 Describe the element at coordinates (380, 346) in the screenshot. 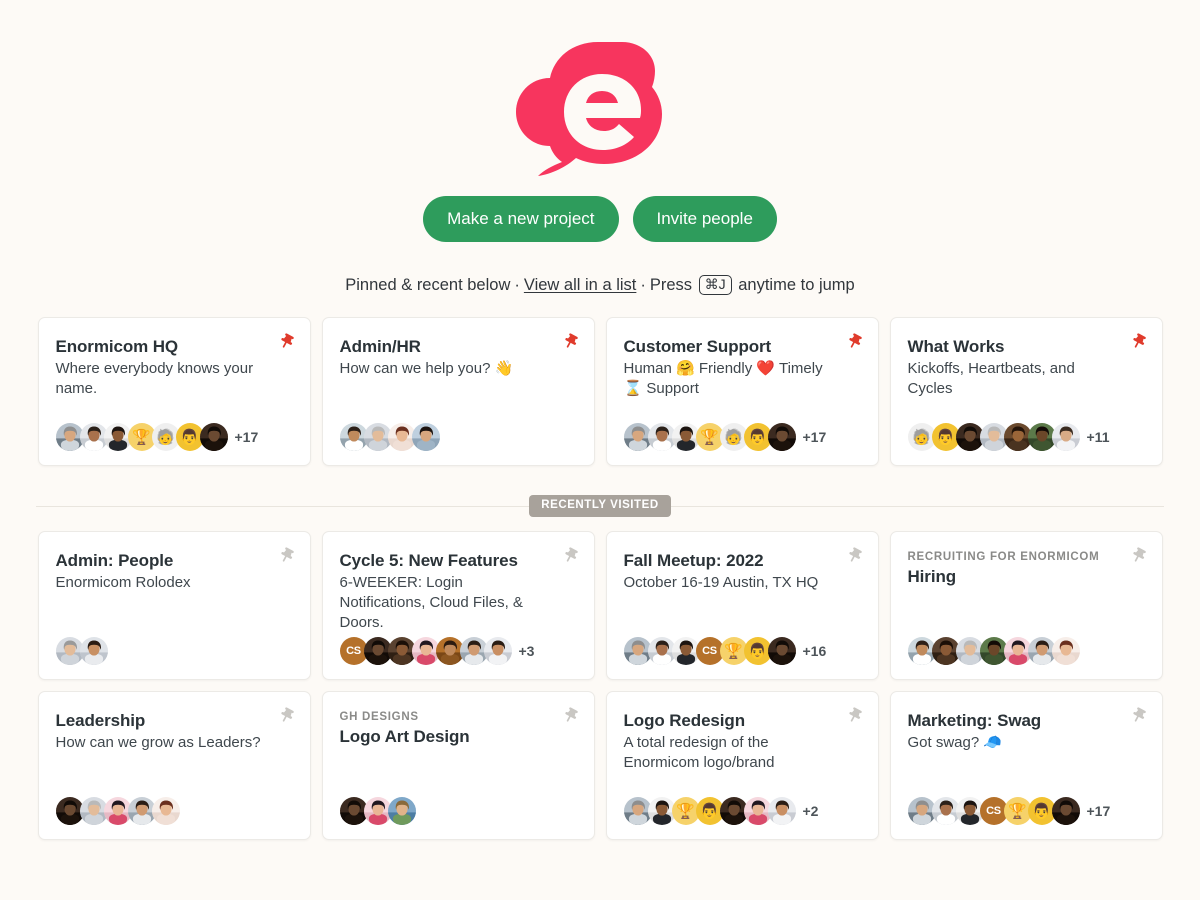

I see `card-title: Admin/HR` at that location.